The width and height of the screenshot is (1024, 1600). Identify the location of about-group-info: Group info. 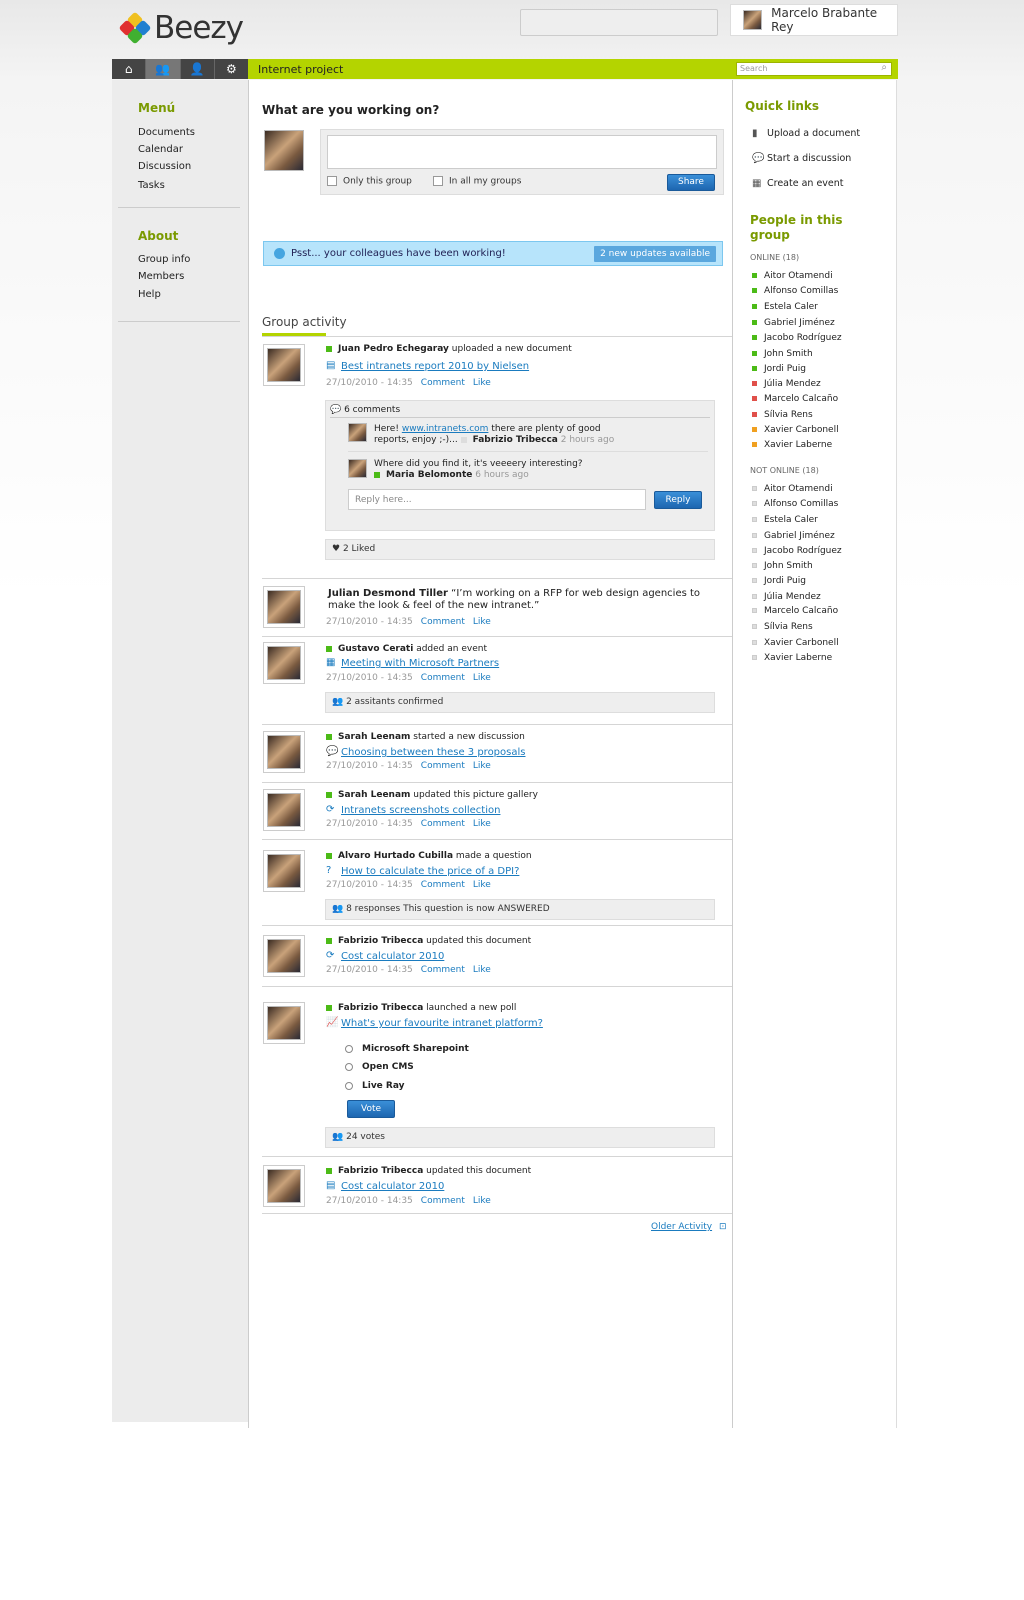
(164, 259).